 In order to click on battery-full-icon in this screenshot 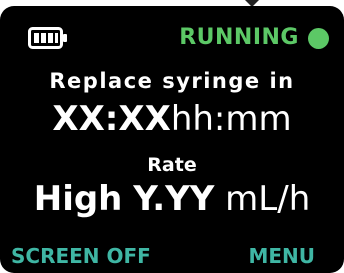, I will do `click(47, 38)`.